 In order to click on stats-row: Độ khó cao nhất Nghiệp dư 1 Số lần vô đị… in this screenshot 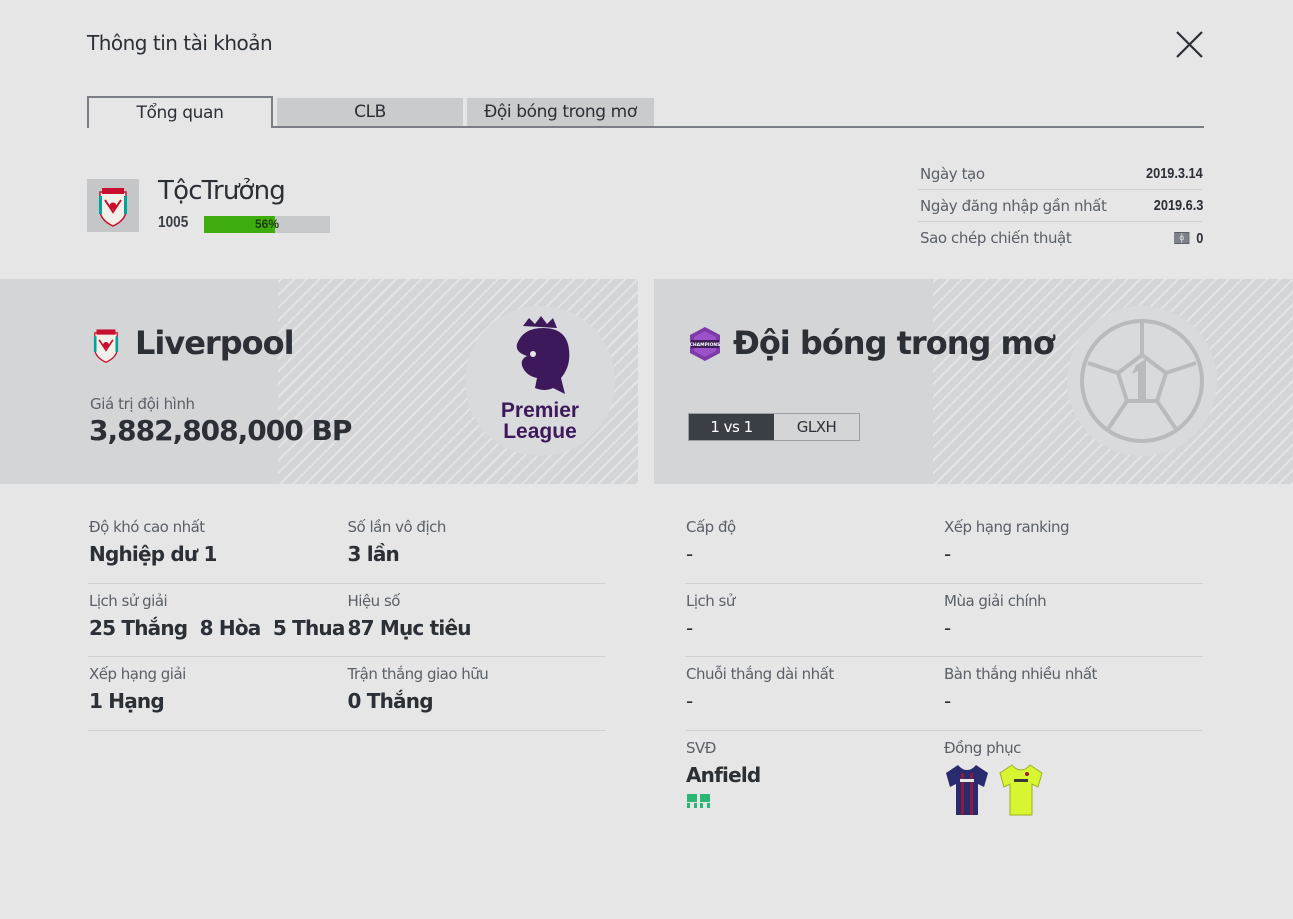, I will do `click(346, 547)`.